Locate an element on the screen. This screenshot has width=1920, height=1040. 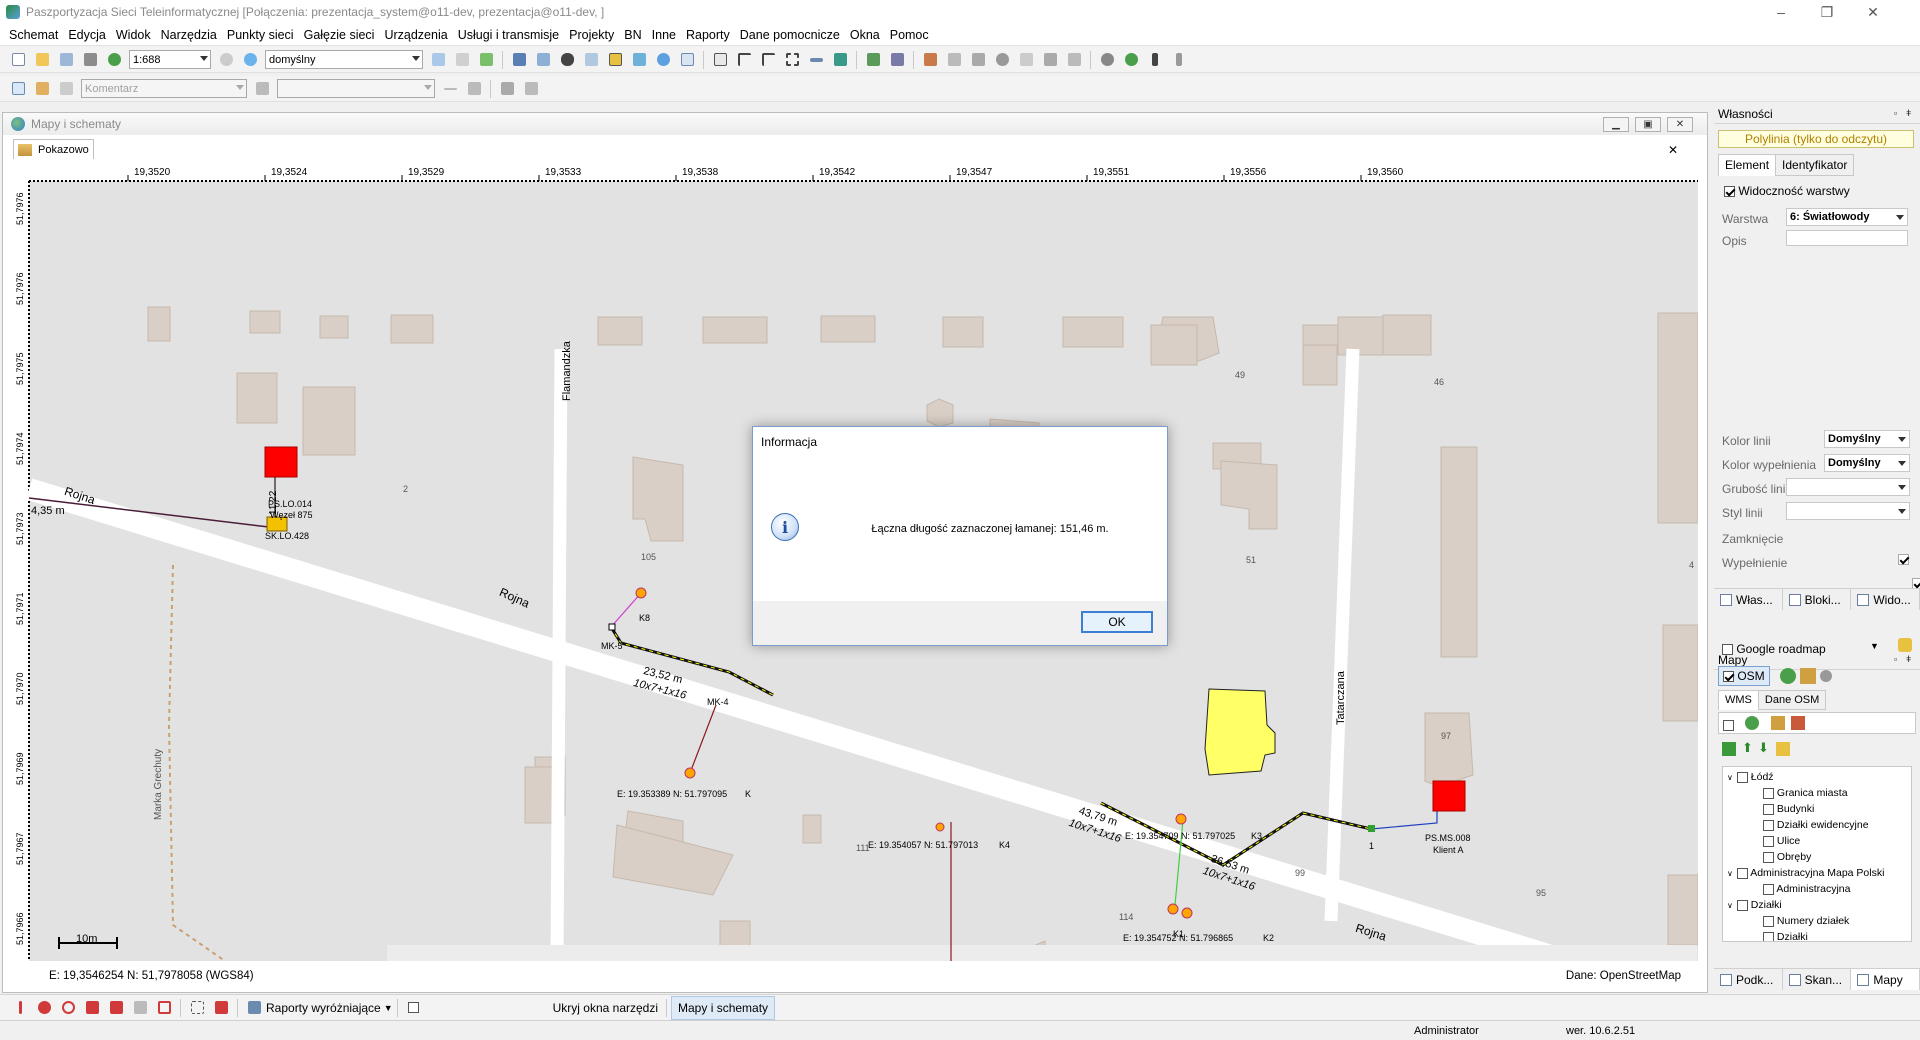
antenna-icon is located at coordinates (1155, 60).